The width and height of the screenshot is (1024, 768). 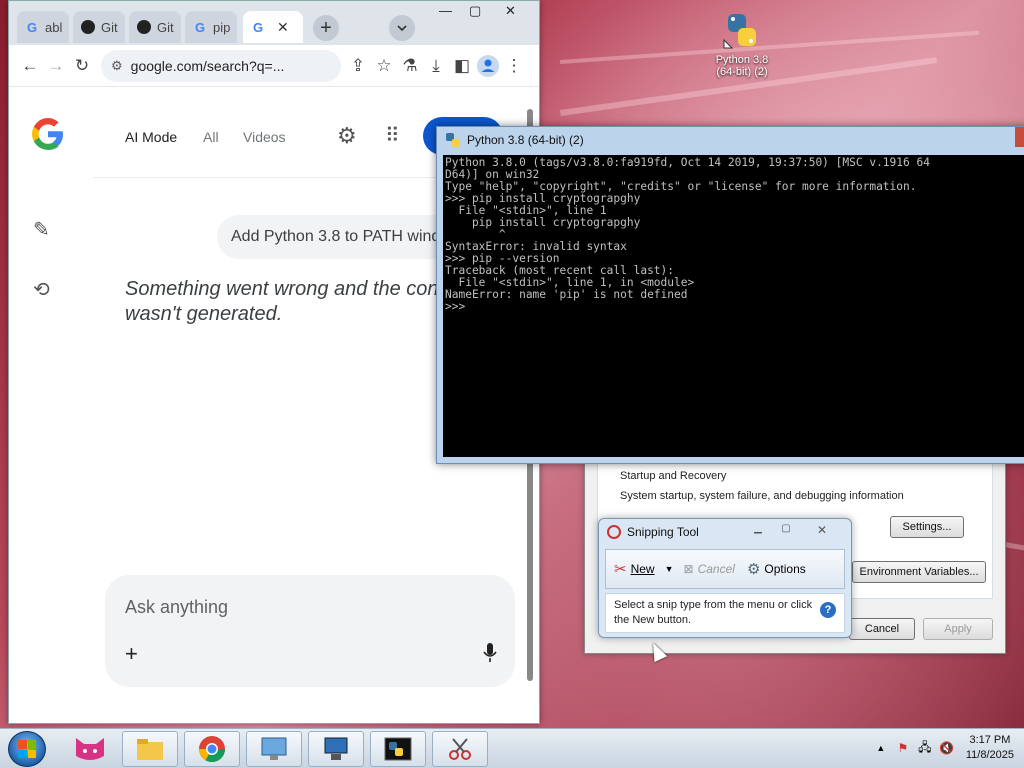 What do you see at coordinates (155, 27) in the screenshot?
I see `tab-3: Git` at bounding box center [155, 27].